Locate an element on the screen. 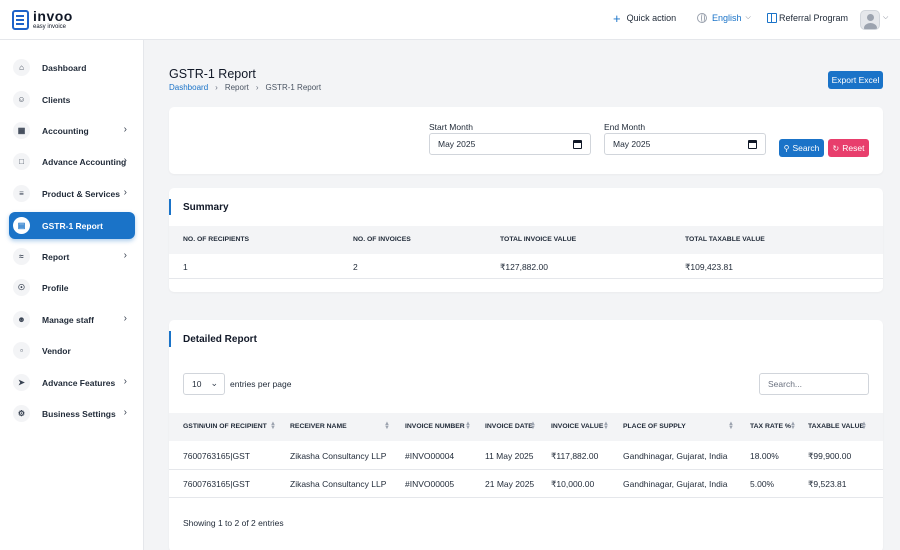 The width and height of the screenshot is (900, 550). entries-per-page-select: 10 ⌄ is located at coordinates (204, 384).